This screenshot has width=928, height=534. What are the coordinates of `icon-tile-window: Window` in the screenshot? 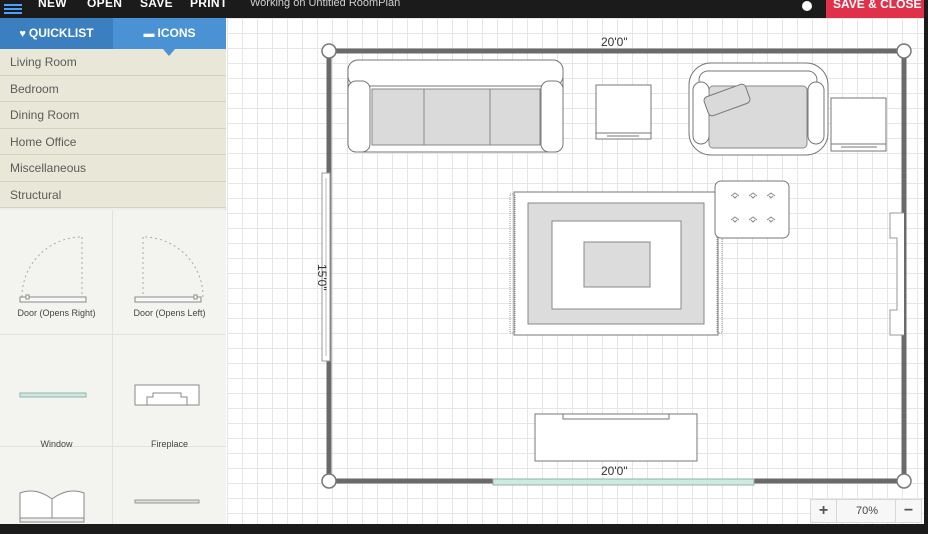 It's located at (56, 392).